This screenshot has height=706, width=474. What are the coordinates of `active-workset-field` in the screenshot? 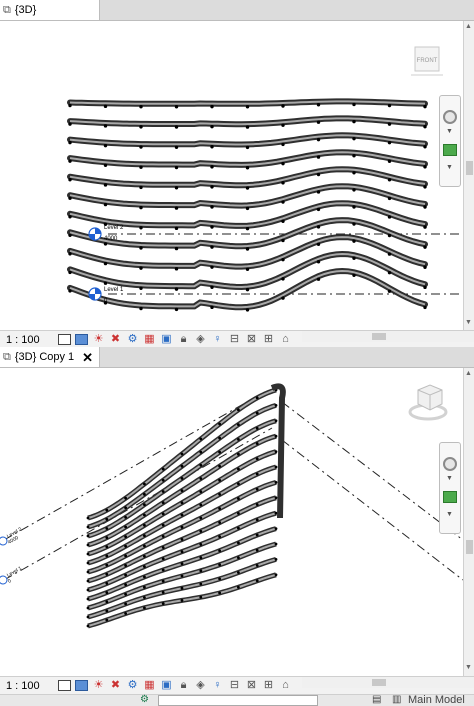 It's located at (238, 700).